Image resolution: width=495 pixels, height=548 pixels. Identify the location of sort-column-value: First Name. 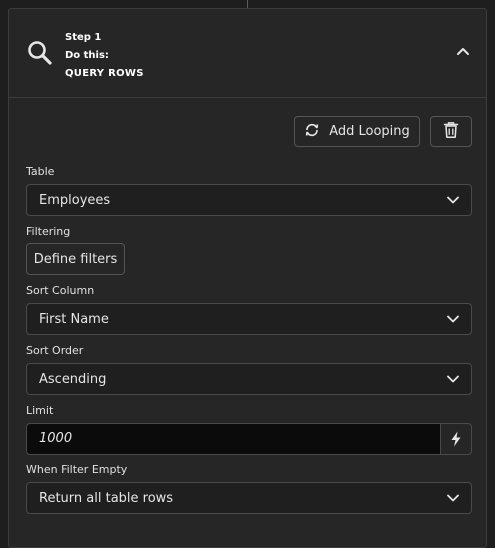
(74, 319).